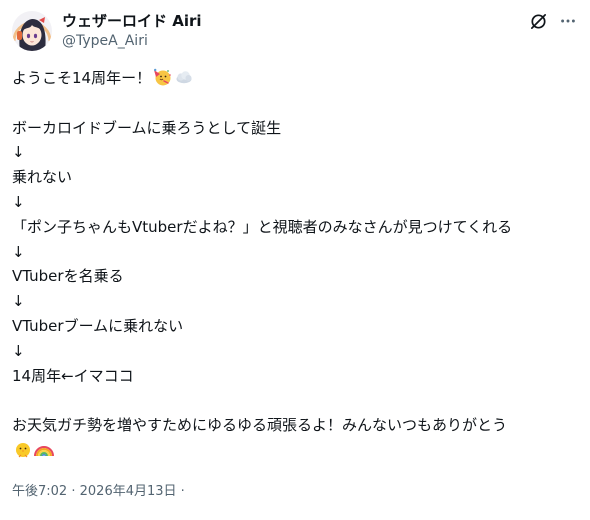  Describe the element at coordinates (132, 21) in the screenshot. I see `author-display-name: ウェザーロイド Airi` at that location.